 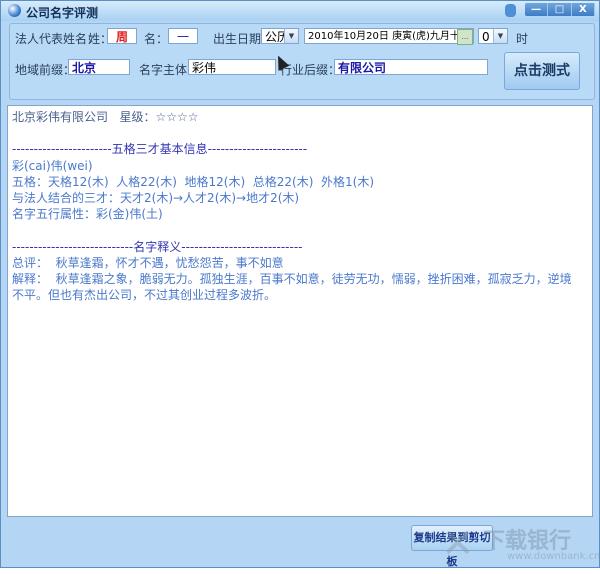 I want to click on copy-to-clipboard-button: 复制结果到剪切板, so click(x=452, y=546).